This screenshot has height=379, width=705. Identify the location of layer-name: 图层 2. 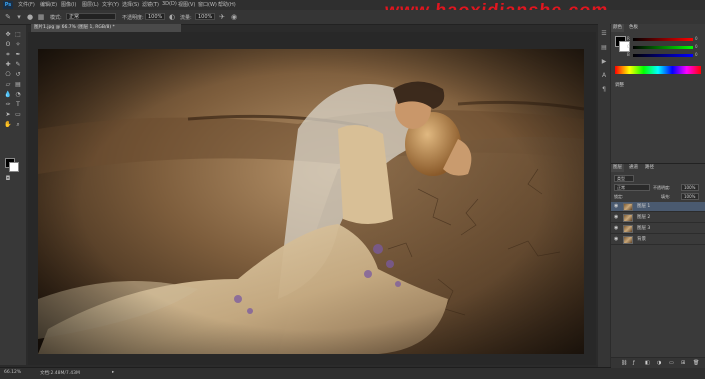
(644, 217).